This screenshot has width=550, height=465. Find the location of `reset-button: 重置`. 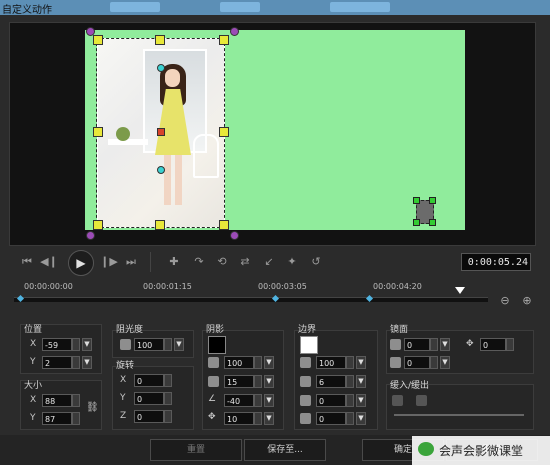

reset-button: 重置 is located at coordinates (196, 450).